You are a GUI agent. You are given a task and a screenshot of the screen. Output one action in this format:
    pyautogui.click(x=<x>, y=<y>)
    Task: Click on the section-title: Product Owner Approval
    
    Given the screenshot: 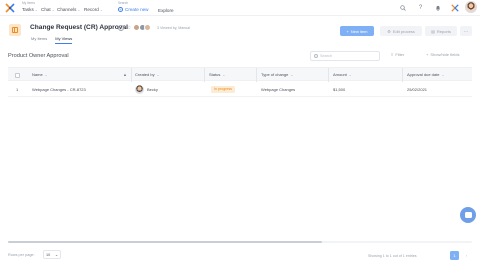 What is the action you would take?
    pyautogui.click(x=38, y=56)
    